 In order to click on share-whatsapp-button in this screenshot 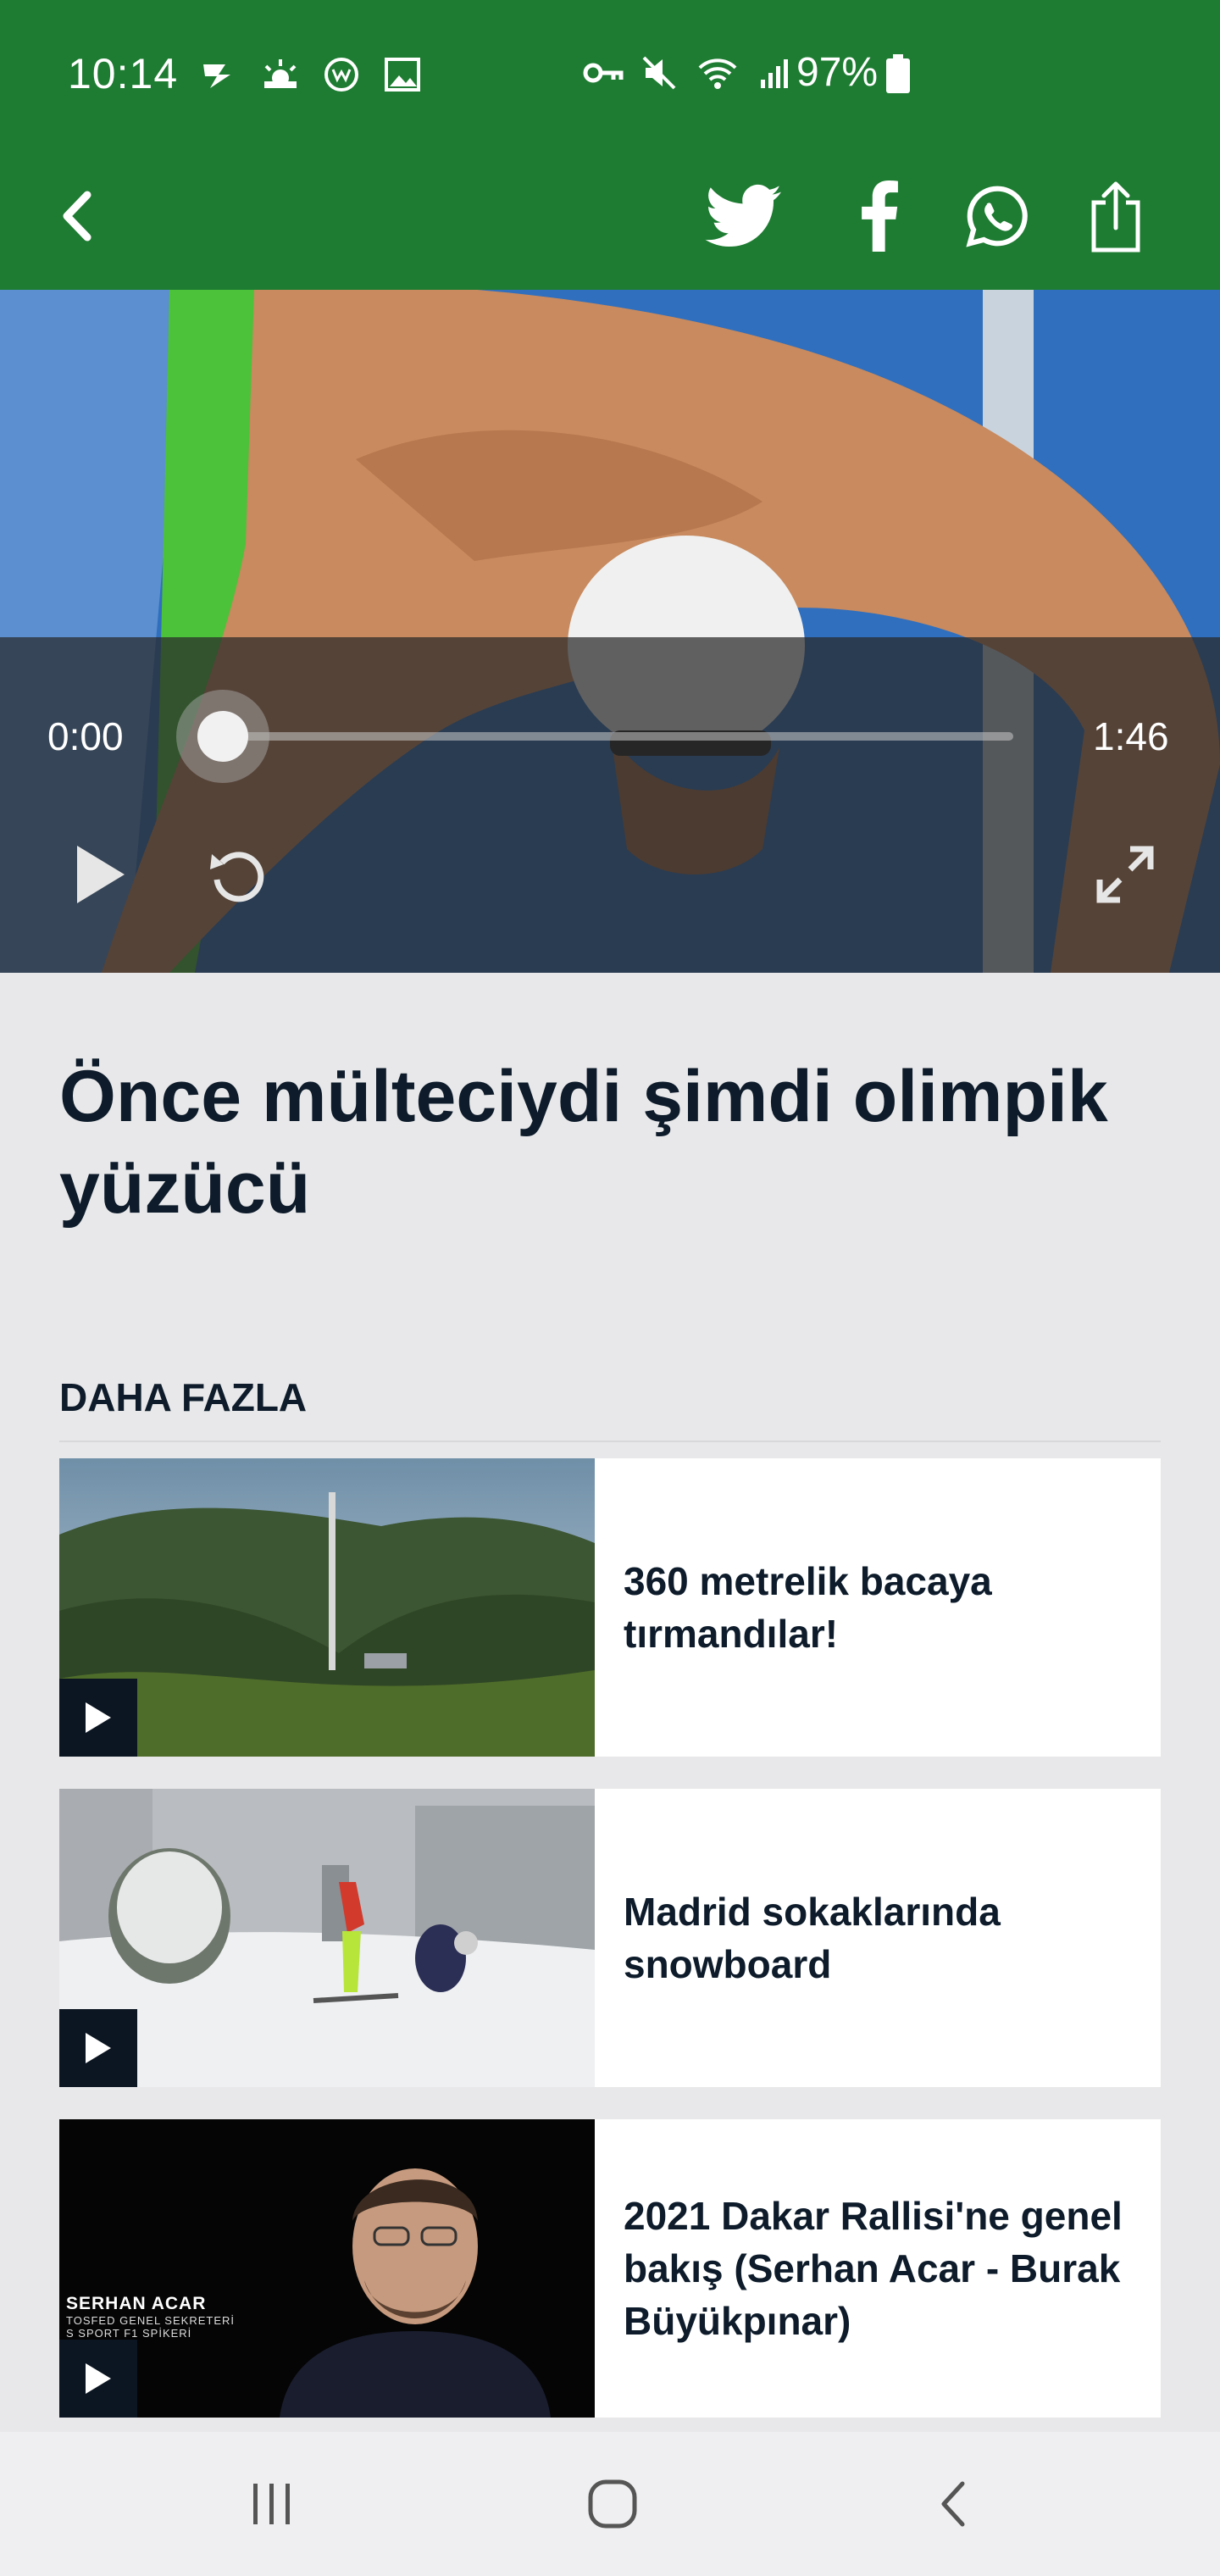, I will do `click(998, 216)`.